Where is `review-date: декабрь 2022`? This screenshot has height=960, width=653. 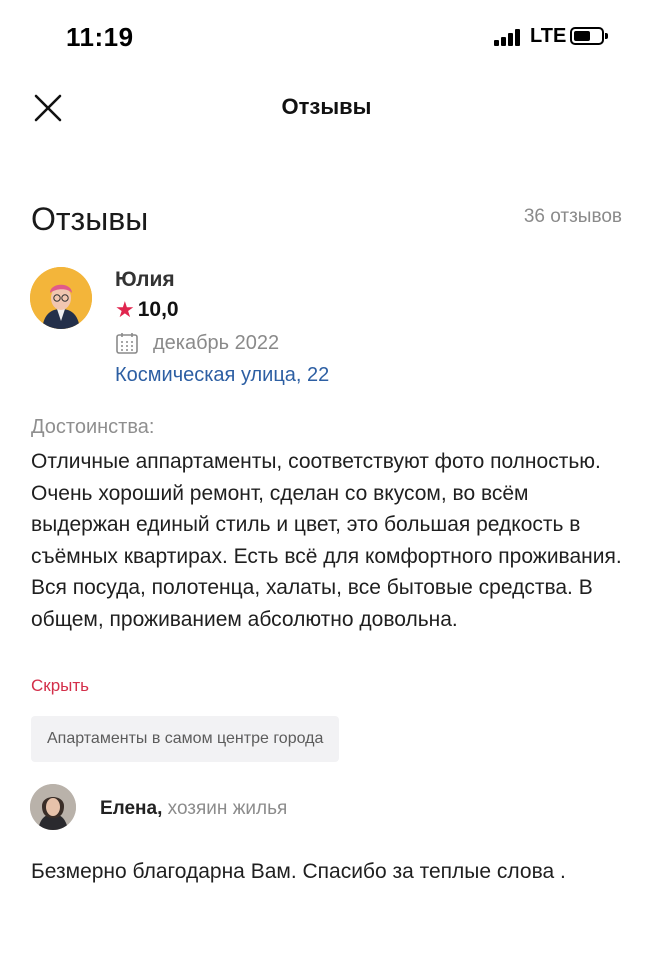 review-date: декабрь 2022 is located at coordinates (197, 343).